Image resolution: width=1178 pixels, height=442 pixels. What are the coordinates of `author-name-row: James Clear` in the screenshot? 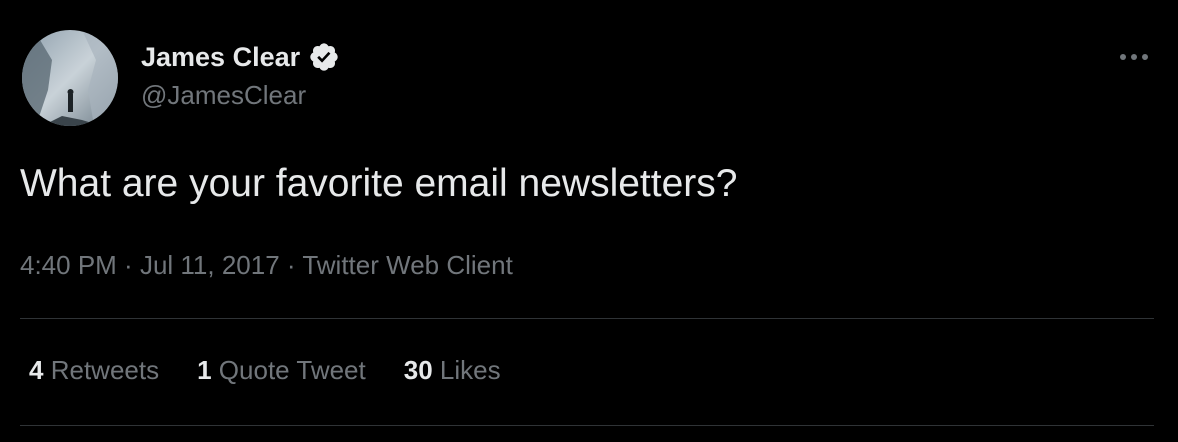 It's located at (240, 57).